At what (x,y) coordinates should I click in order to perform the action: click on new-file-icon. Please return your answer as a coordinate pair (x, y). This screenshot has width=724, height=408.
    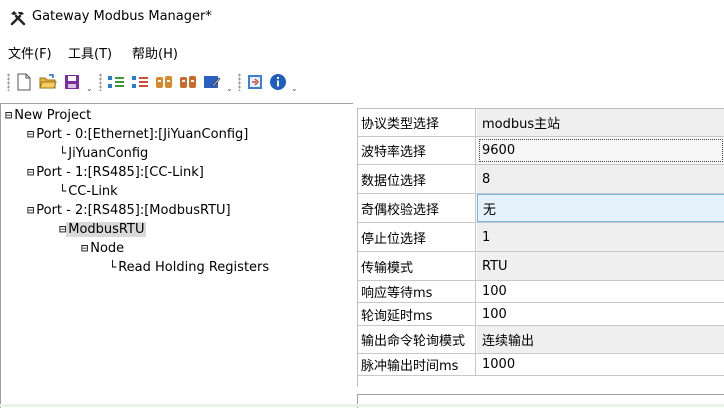
    Looking at the image, I should click on (24, 82).